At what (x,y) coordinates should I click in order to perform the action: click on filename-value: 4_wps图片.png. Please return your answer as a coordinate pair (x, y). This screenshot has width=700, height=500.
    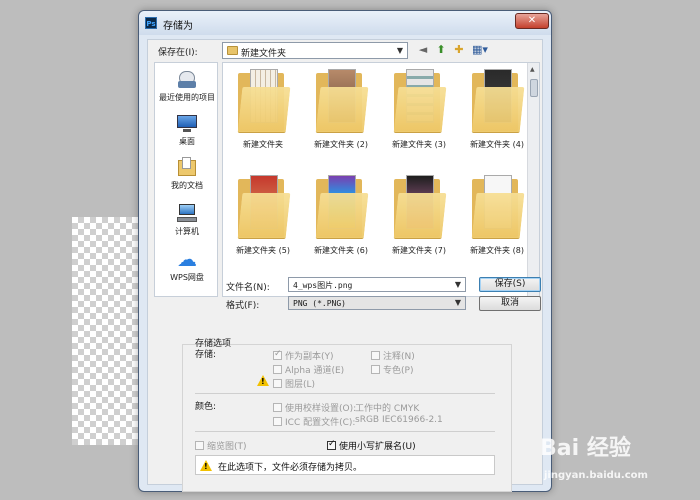
    Looking at the image, I should click on (323, 285).